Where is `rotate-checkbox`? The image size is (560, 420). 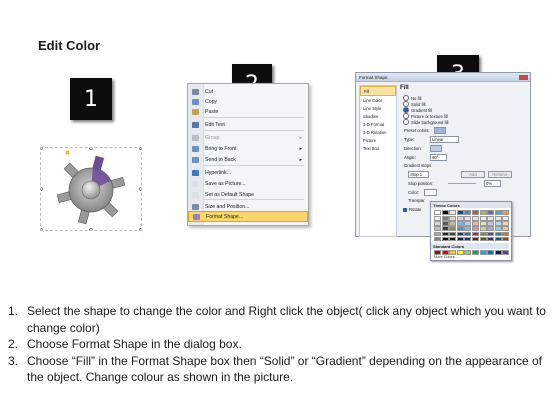
rotate-checkbox is located at coordinates (405, 209).